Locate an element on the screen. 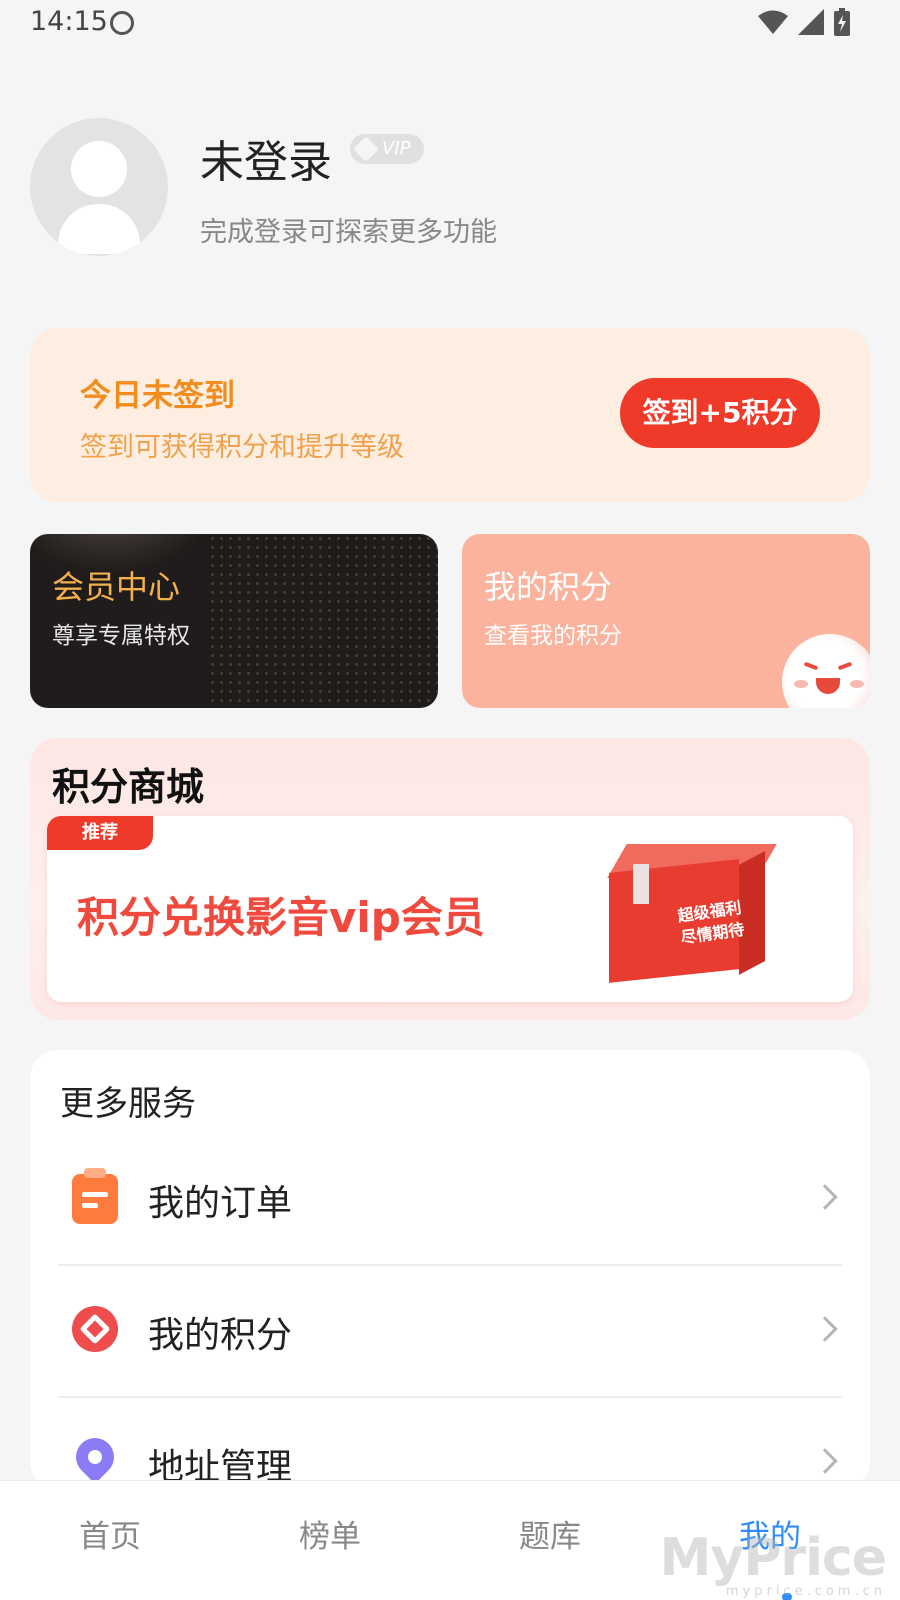 This screenshot has height=1600, width=900. service-item-points: 我的积分 is located at coordinates (450, 1332).